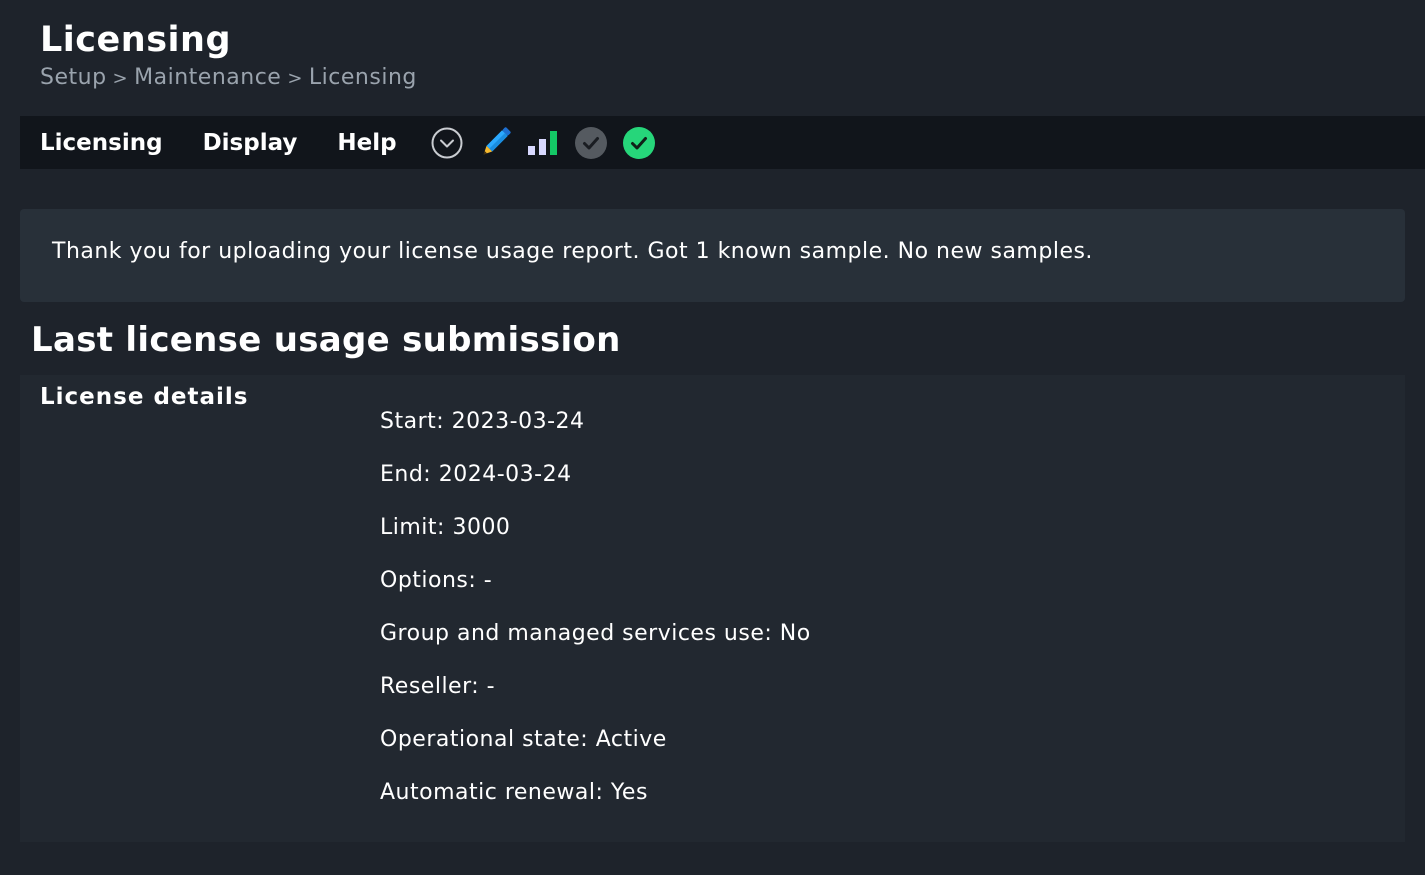 The width and height of the screenshot is (1425, 875). I want to click on section-heading: Last license usage submission, so click(326, 340).